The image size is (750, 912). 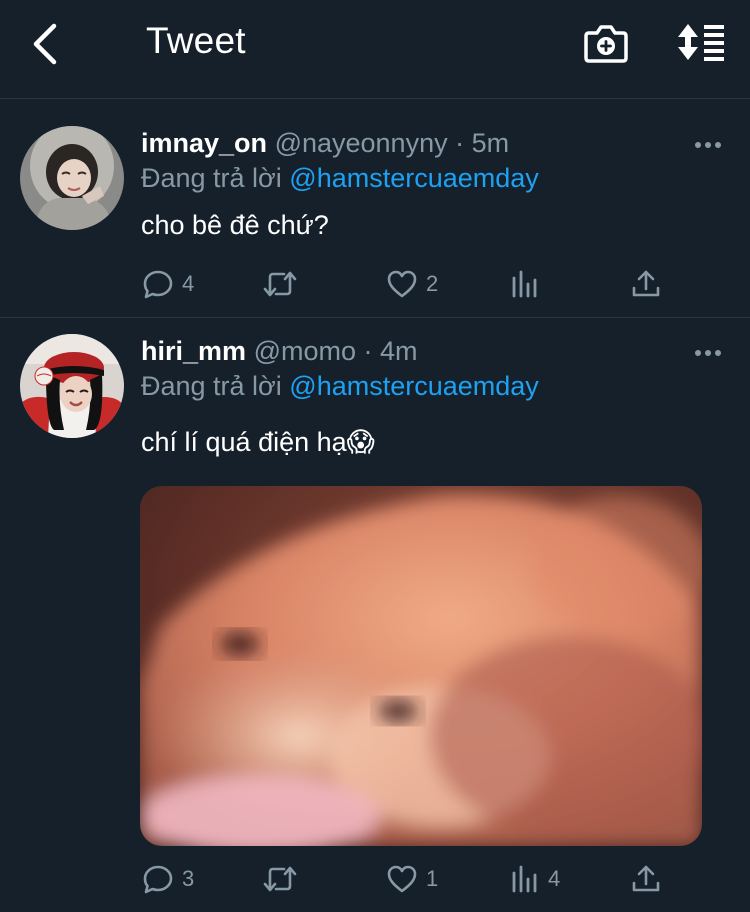 What do you see at coordinates (432, 283) in the screenshot?
I see `like-count: 2` at bounding box center [432, 283].